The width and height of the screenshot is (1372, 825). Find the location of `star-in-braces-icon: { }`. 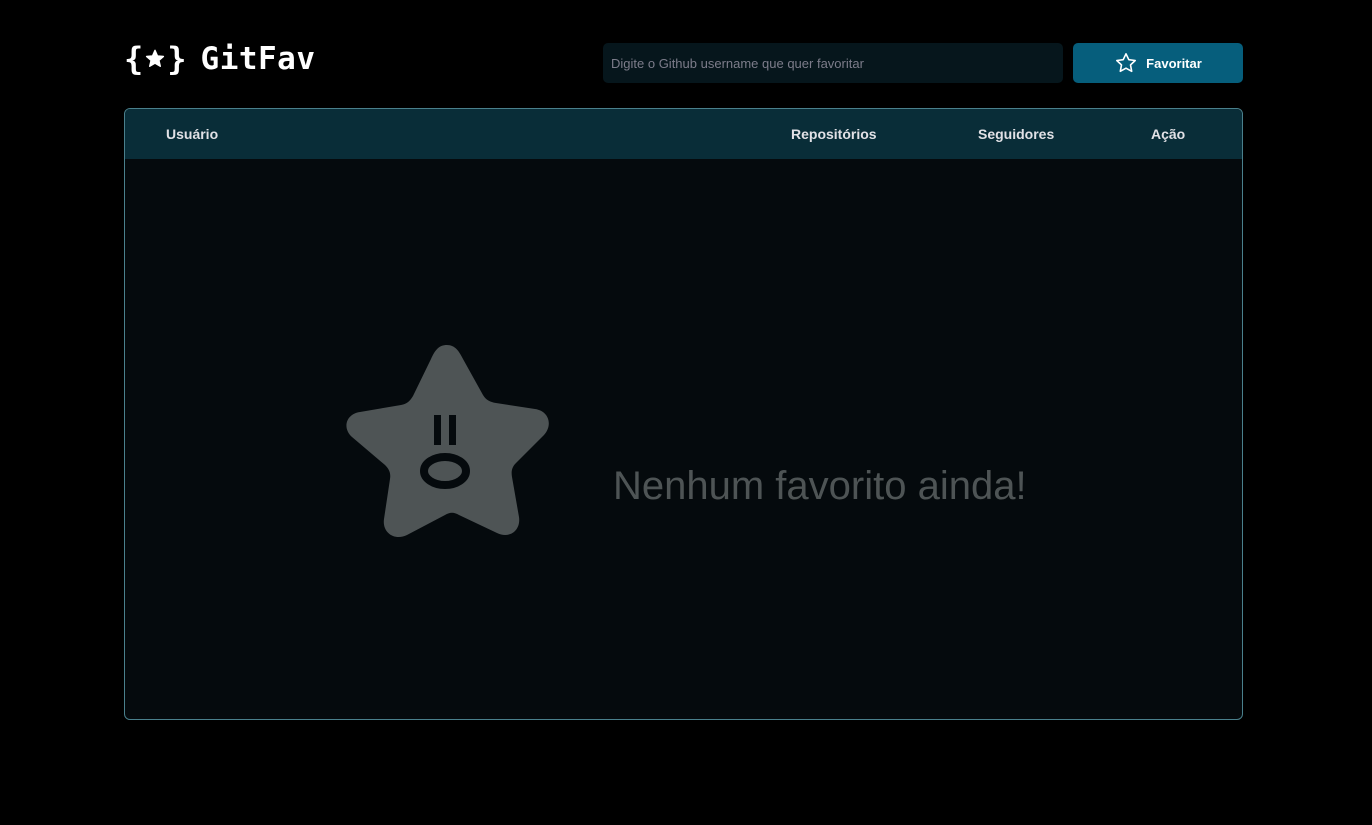

star-in-braces-icon: { } is located at coordinates (155, 59).